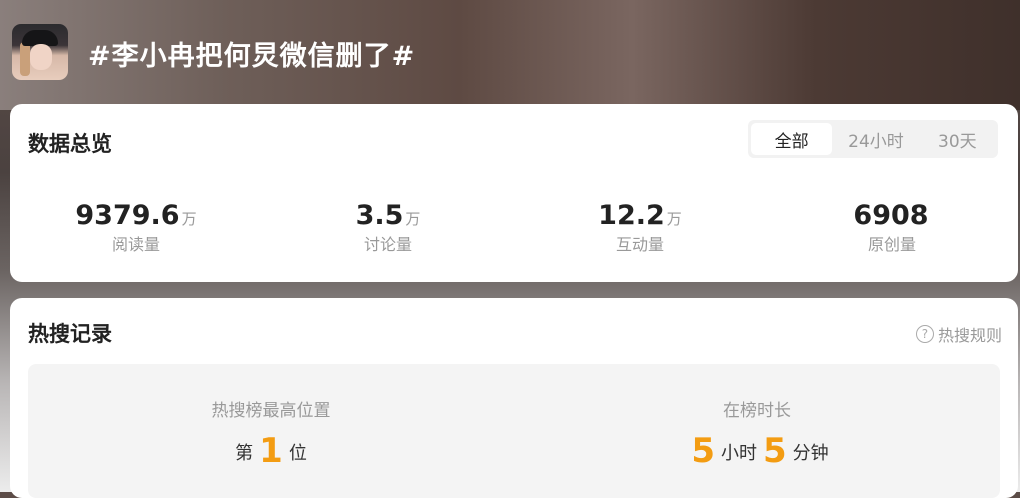 Image resolution: width=1020 pixels, height=498 pixels. Describe the element at coordinates (25, 59) in the screenshot. I see `avatar-hair` at that location.